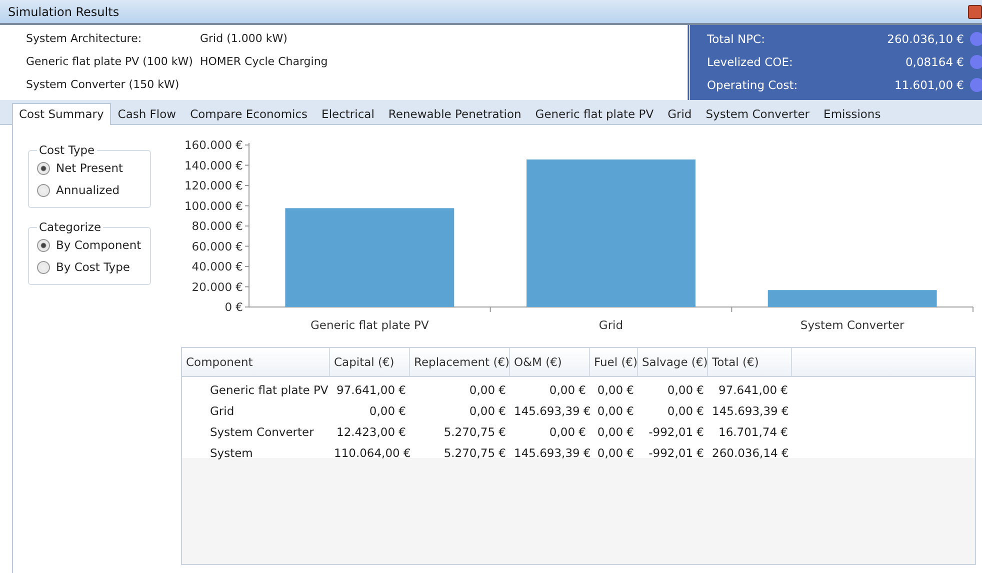 The image size is (982, 573). Describe the element at coordinates (736, 39) in the screenshot. I see `summary-label: Total NPC:` at that location.